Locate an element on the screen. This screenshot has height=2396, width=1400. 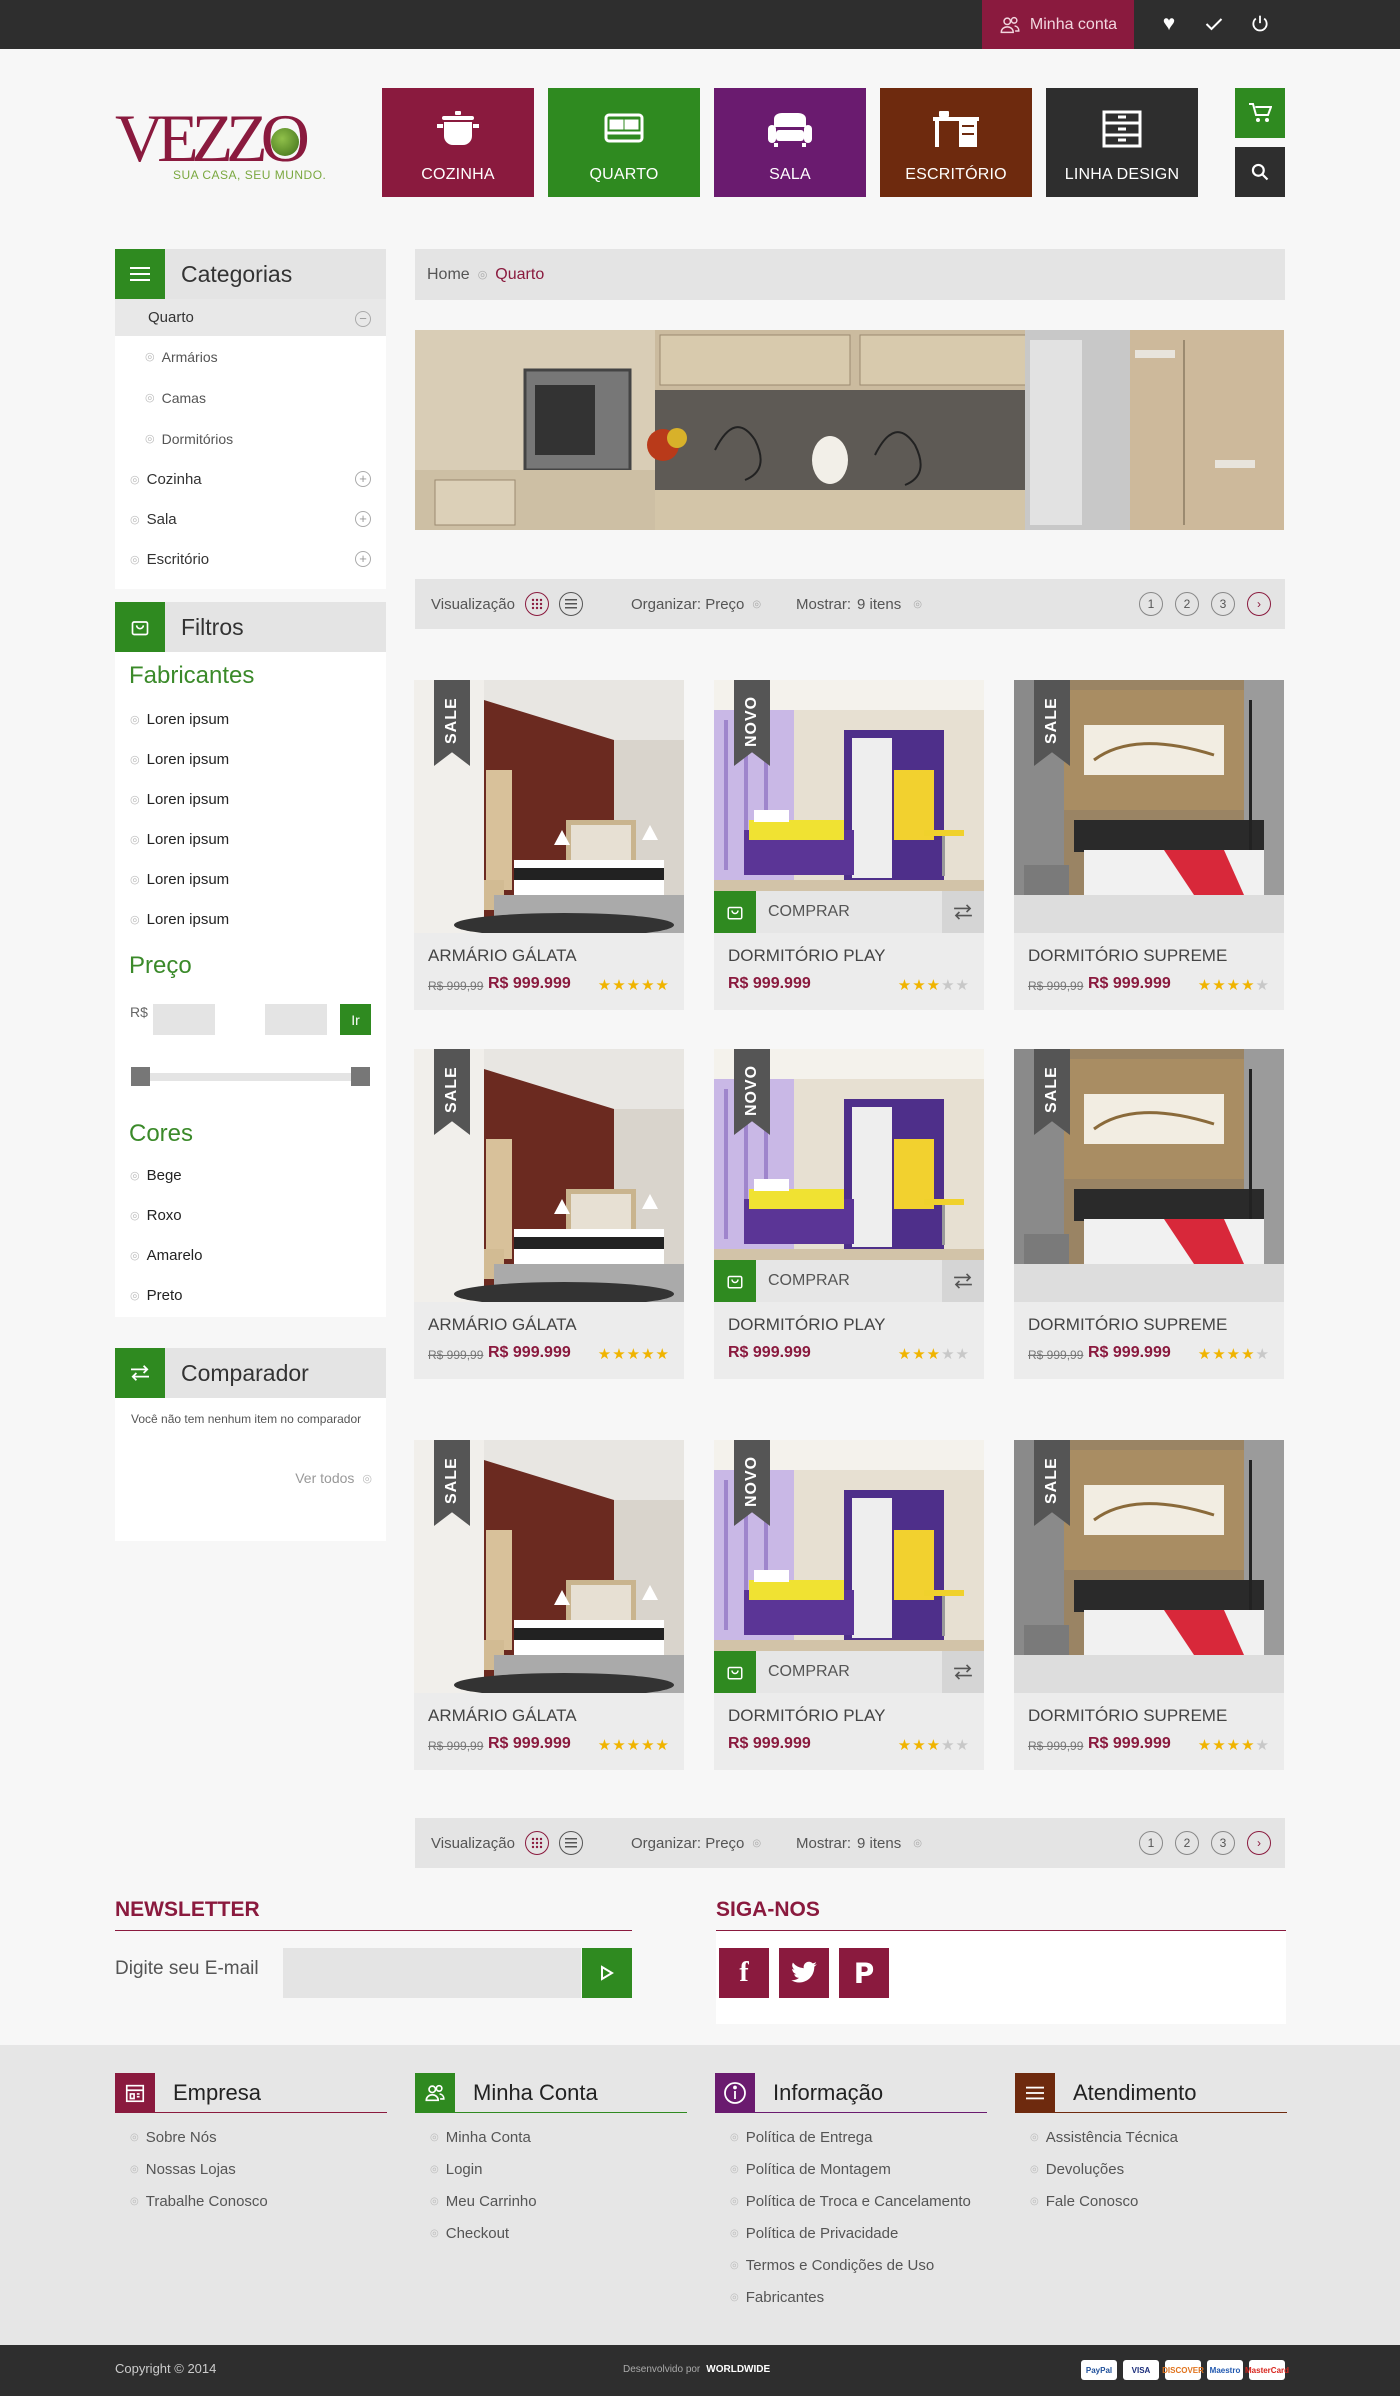
footer-link: ◎ Meu Carrinho is located at coordinates (551, 2201).